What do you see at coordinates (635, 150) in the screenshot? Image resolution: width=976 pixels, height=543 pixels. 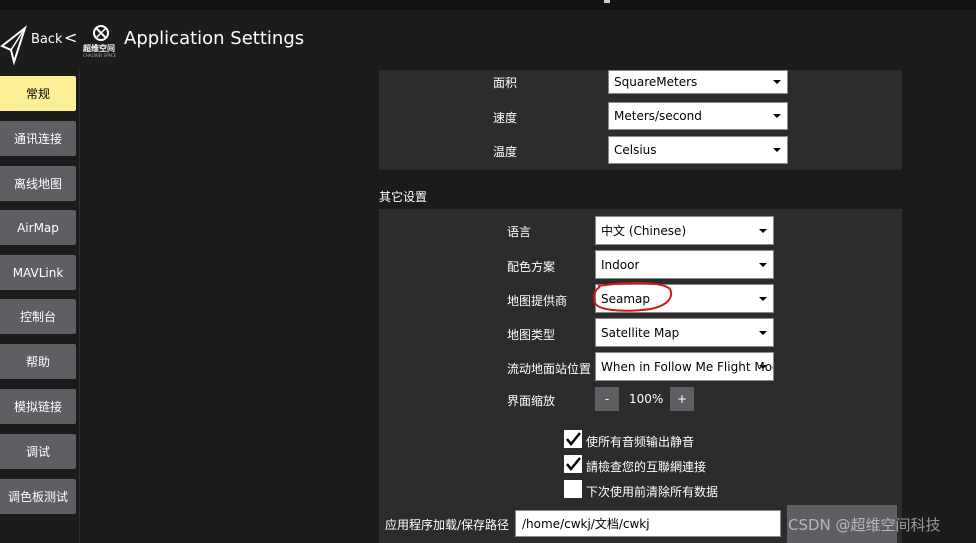 I see `temperature-units-value: Celsius` at bounding box center [635, 150].